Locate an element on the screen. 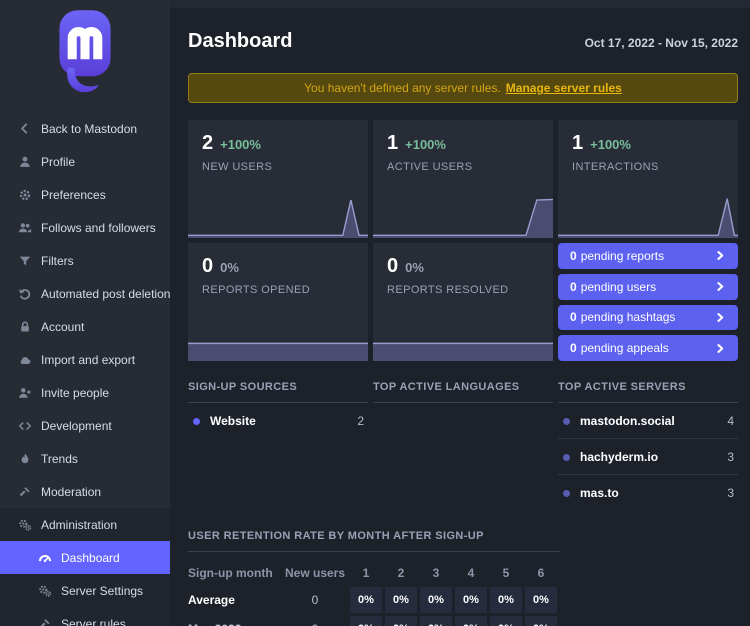  sidebar-item-label: Import and export is located at coordinates (88, 359).